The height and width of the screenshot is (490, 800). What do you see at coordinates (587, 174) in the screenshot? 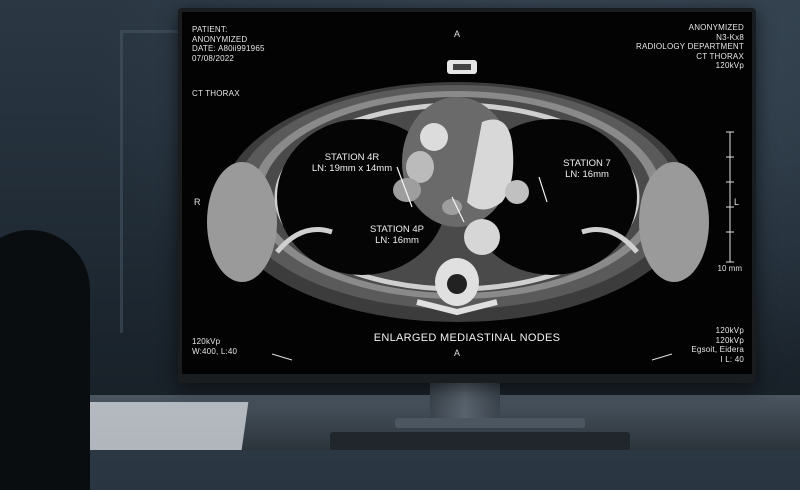
I see `station-7-measure: LN: 16mm` at bounding box center [587, 174].